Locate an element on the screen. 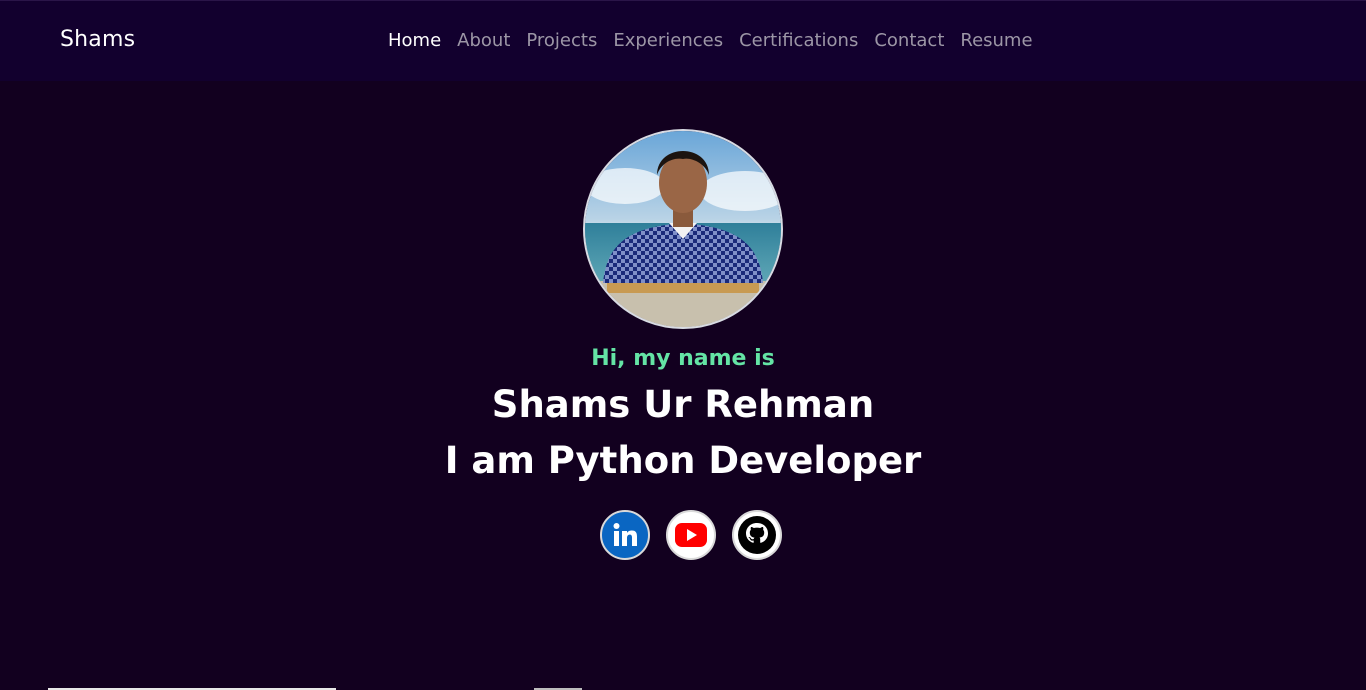 The width and height of the screenshot is (1366, 690). github-icon is located at coordinates (757, 535).